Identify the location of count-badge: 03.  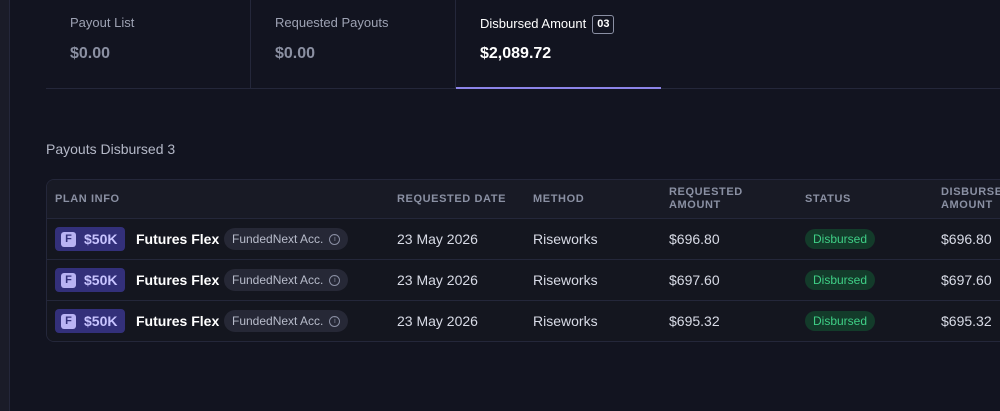
(603, 24).